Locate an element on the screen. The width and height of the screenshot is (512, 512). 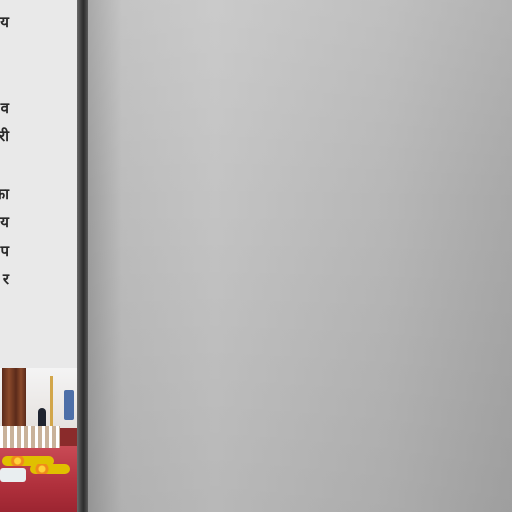
text-line-7: र is located at coordinates (5, 279).